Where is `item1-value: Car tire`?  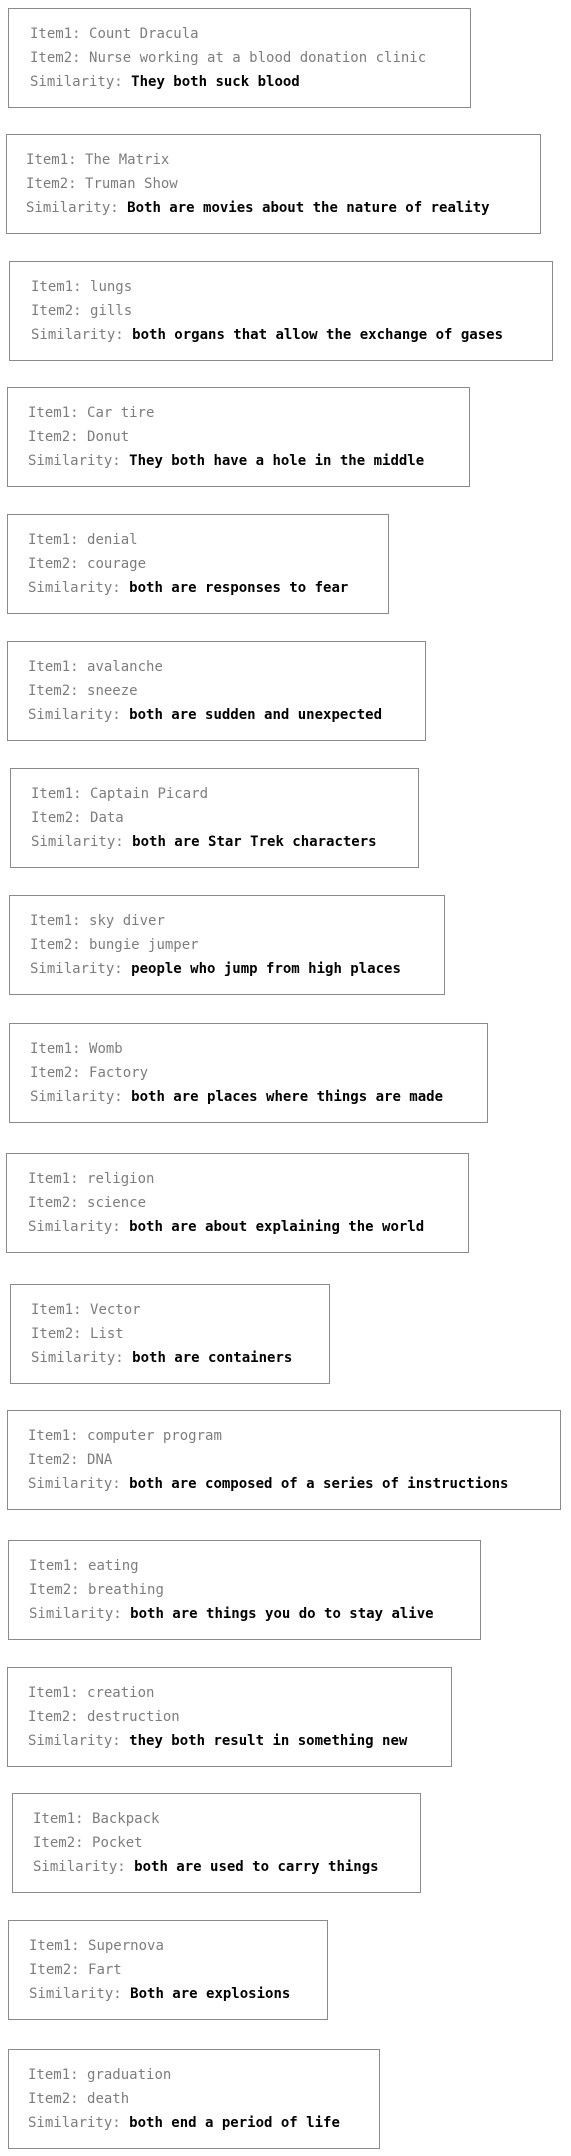 item1-value: Car tire is located at coordinates (121, 413).